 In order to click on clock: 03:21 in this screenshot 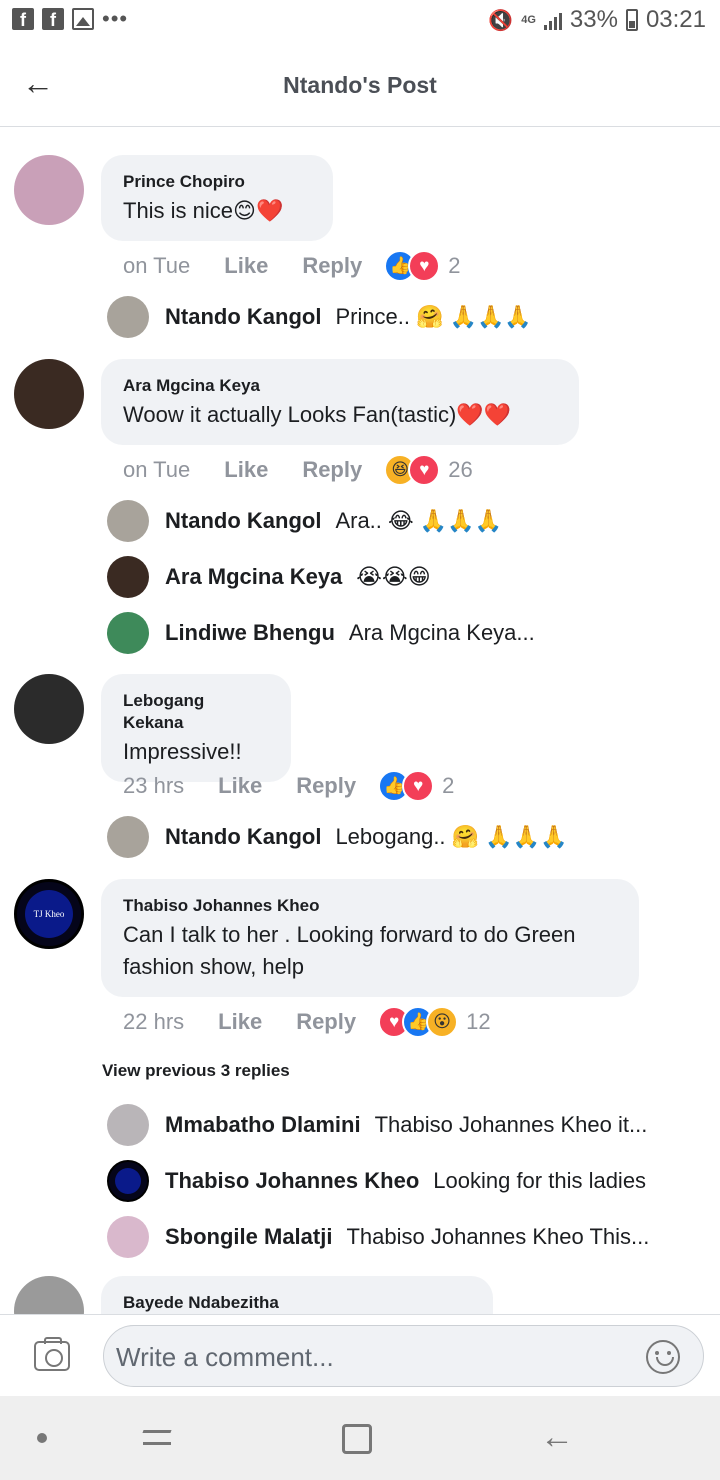, I will do `click(675, 19)`.